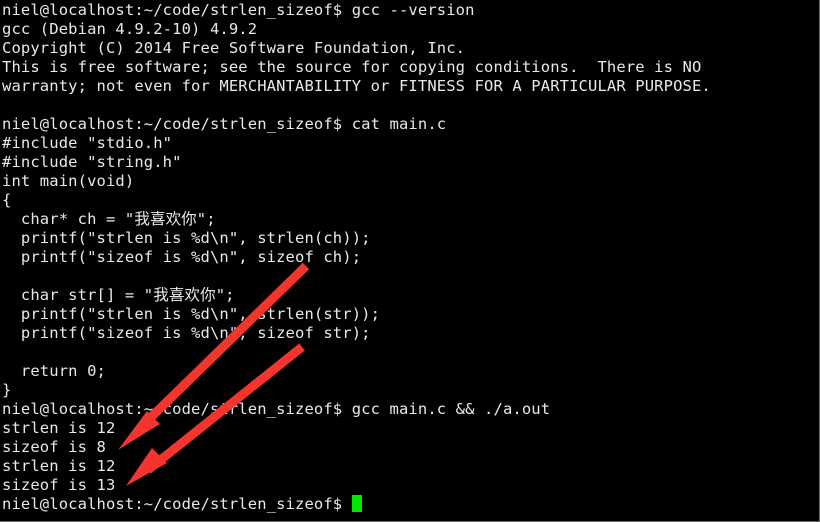 The width and height of the screenshot is (820, 522). What do you see at coordinates (54, 371) in the screenshot?
I see `terminal-line: return 0;` at bounding box center [54, 371].